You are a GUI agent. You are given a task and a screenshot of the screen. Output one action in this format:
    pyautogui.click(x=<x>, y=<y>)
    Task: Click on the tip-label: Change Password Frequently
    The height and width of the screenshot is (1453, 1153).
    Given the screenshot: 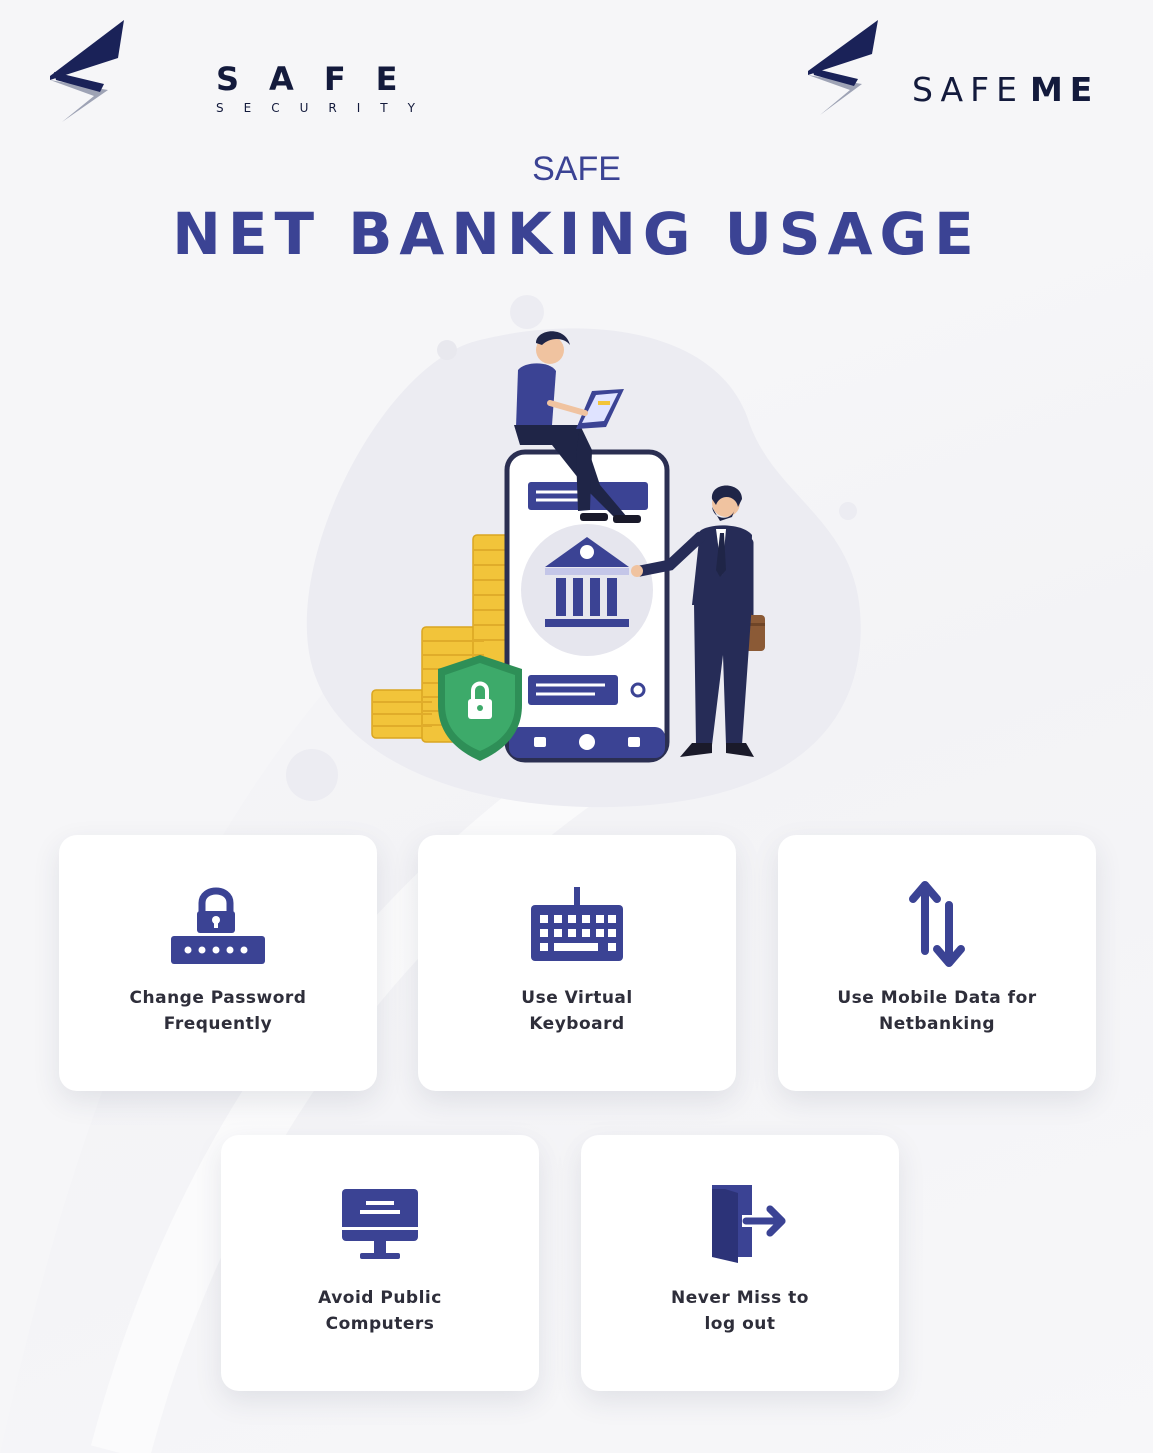 What is the action you would take?
    pyautogui.click(x=218, y=1011)
    